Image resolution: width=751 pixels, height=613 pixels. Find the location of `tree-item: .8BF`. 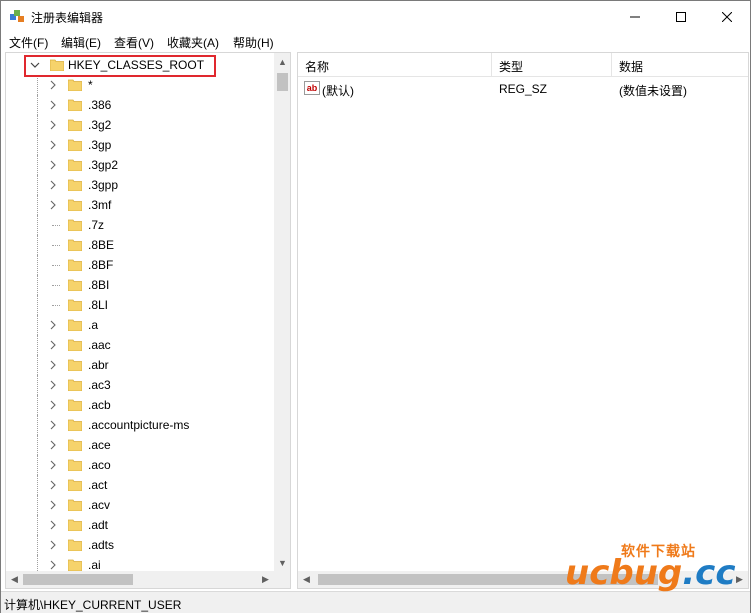

tree-item: .8BF is located at coordinates (141, 265).